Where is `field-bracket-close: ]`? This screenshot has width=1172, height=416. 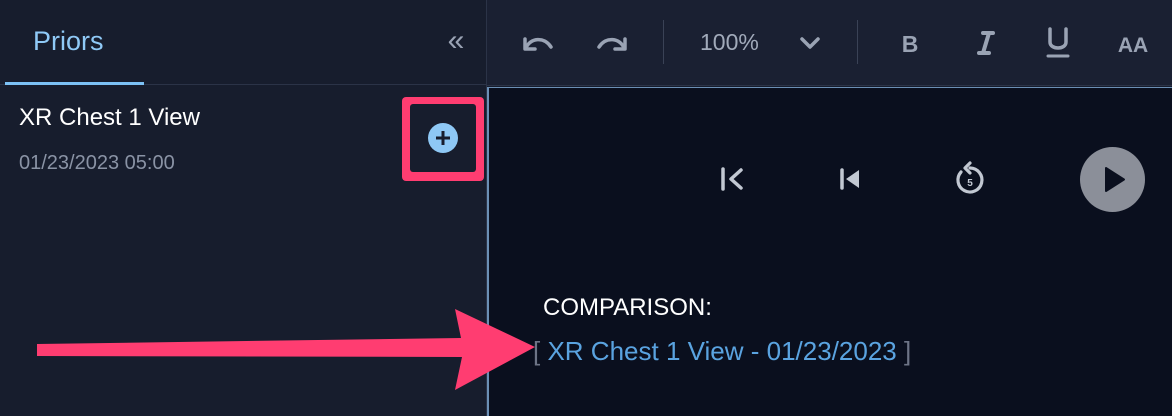
field-bracket-close: ] is located at coordinates (908, 351).